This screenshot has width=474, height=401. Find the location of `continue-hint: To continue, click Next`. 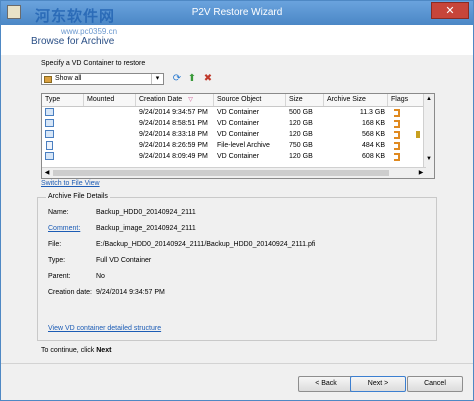

continue-hint: To continue, click Next is located at coordinates (76, 350).